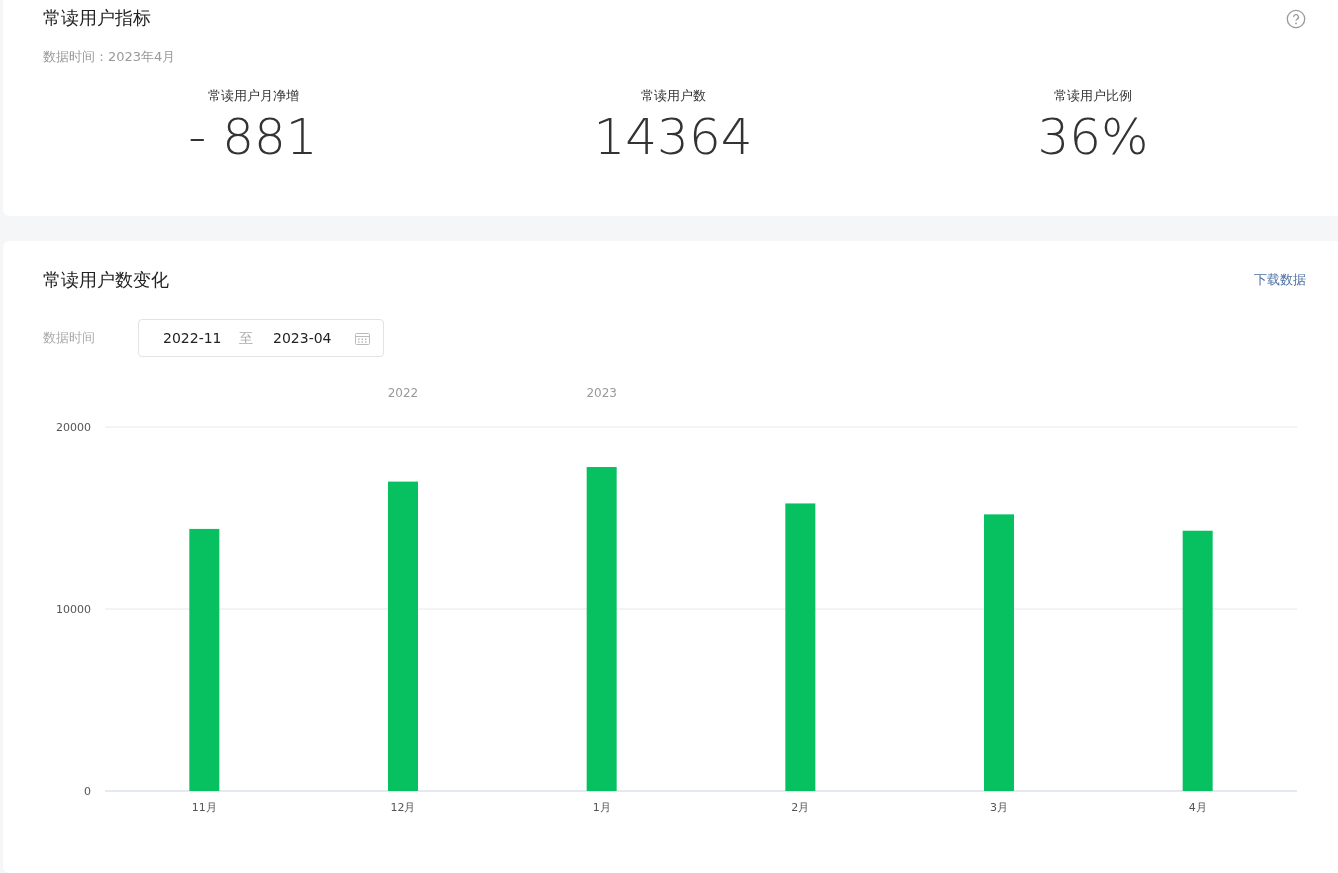 This screenshot has height=873, width=1338. What do you see at coordinates (73, 427) in the screenshot?
I see `y-axis-label: 20000` at bounding box center [73, 427].